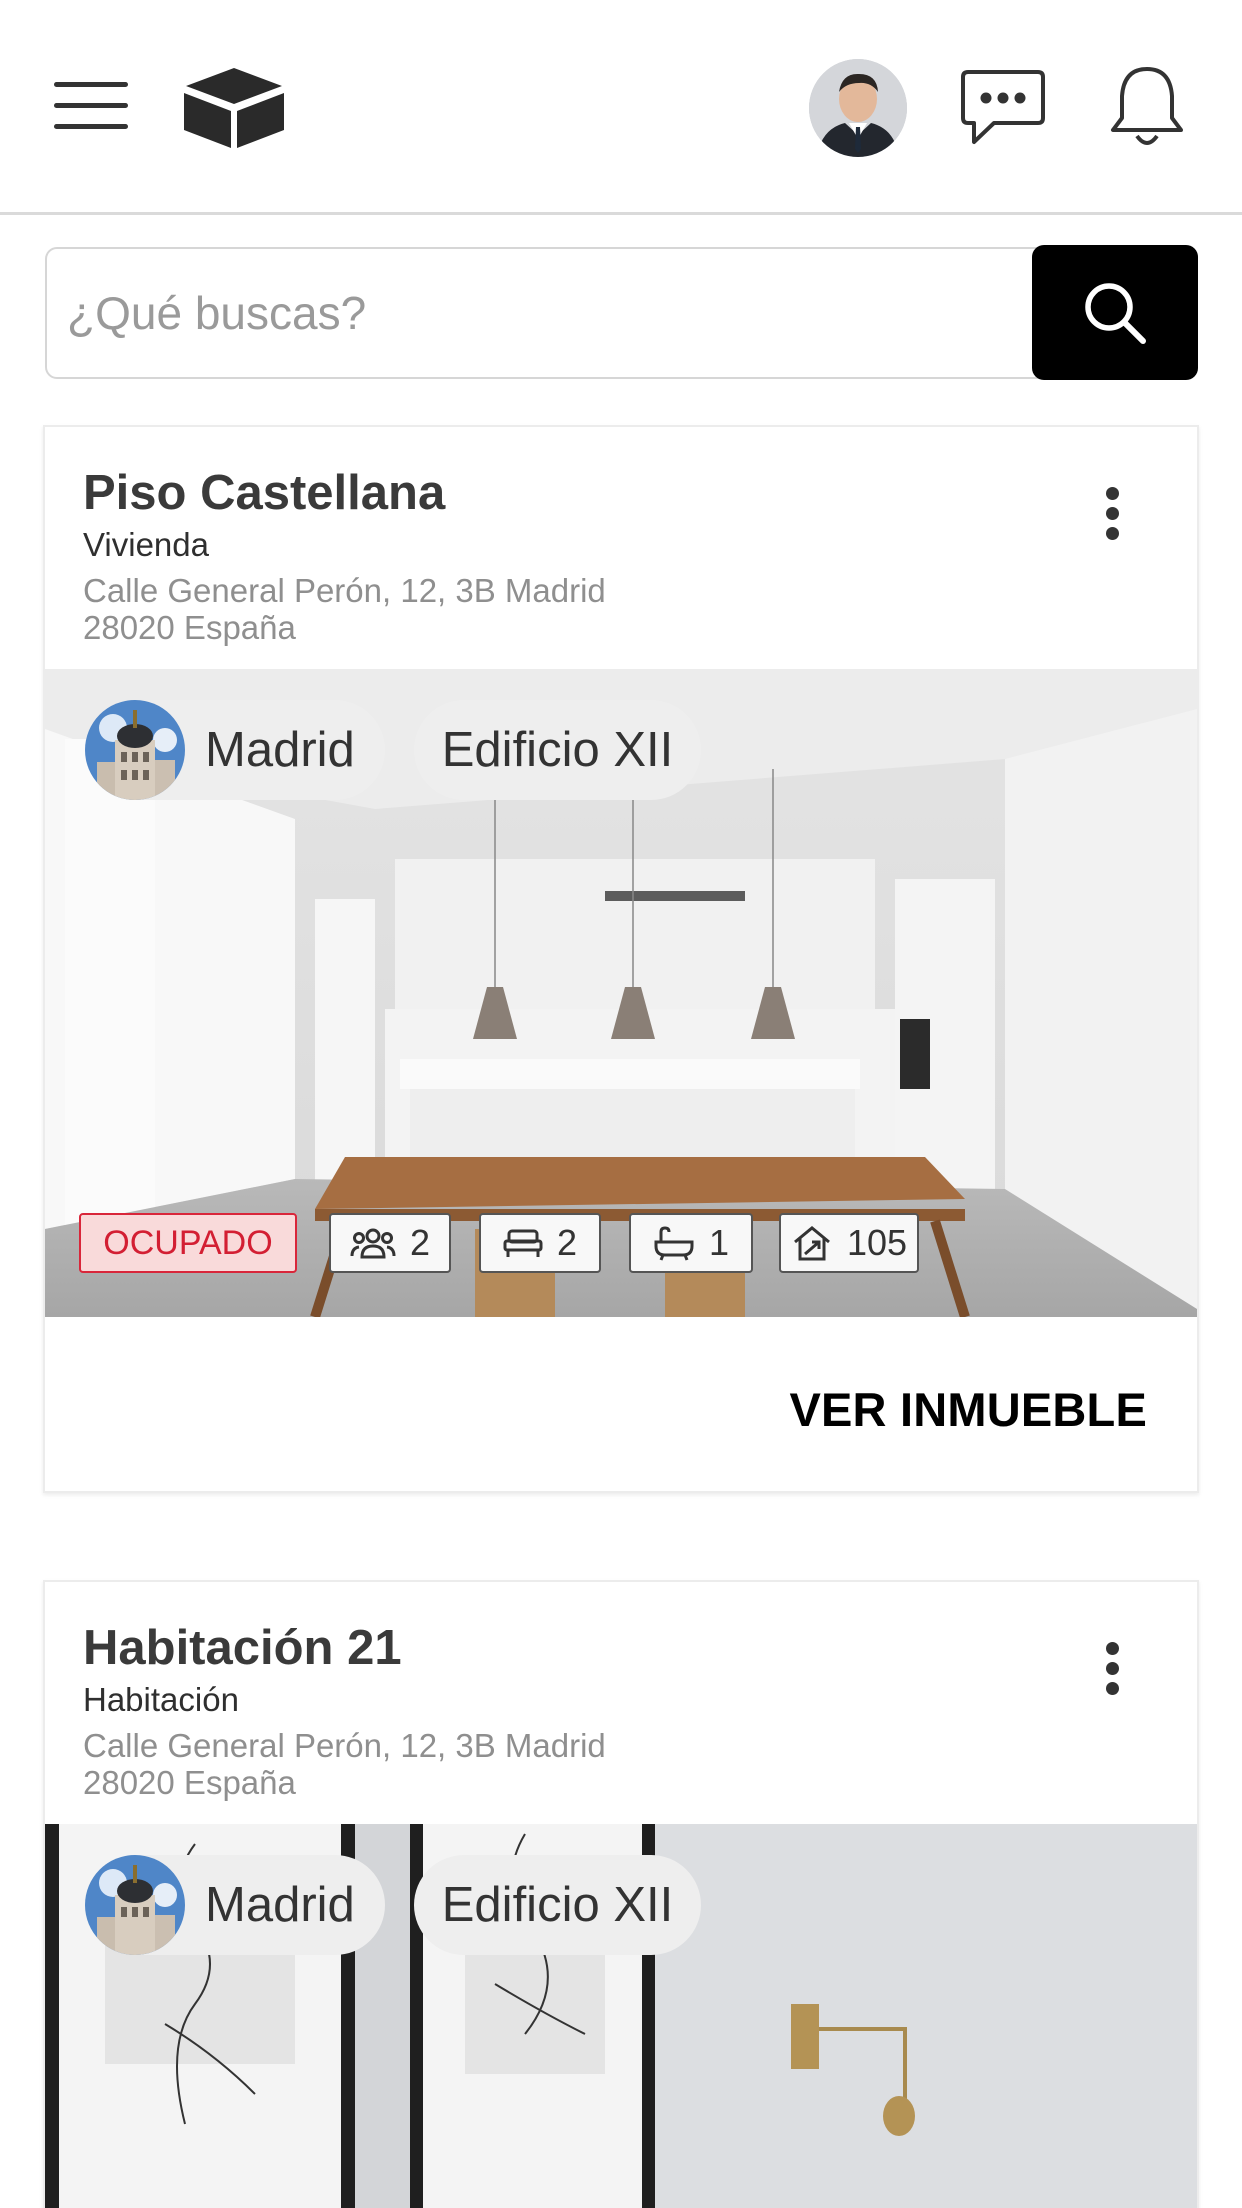 The width and height of the screenshot is (1242, 2208). I want to click on baths-stat: 1, so click(691, 1243).